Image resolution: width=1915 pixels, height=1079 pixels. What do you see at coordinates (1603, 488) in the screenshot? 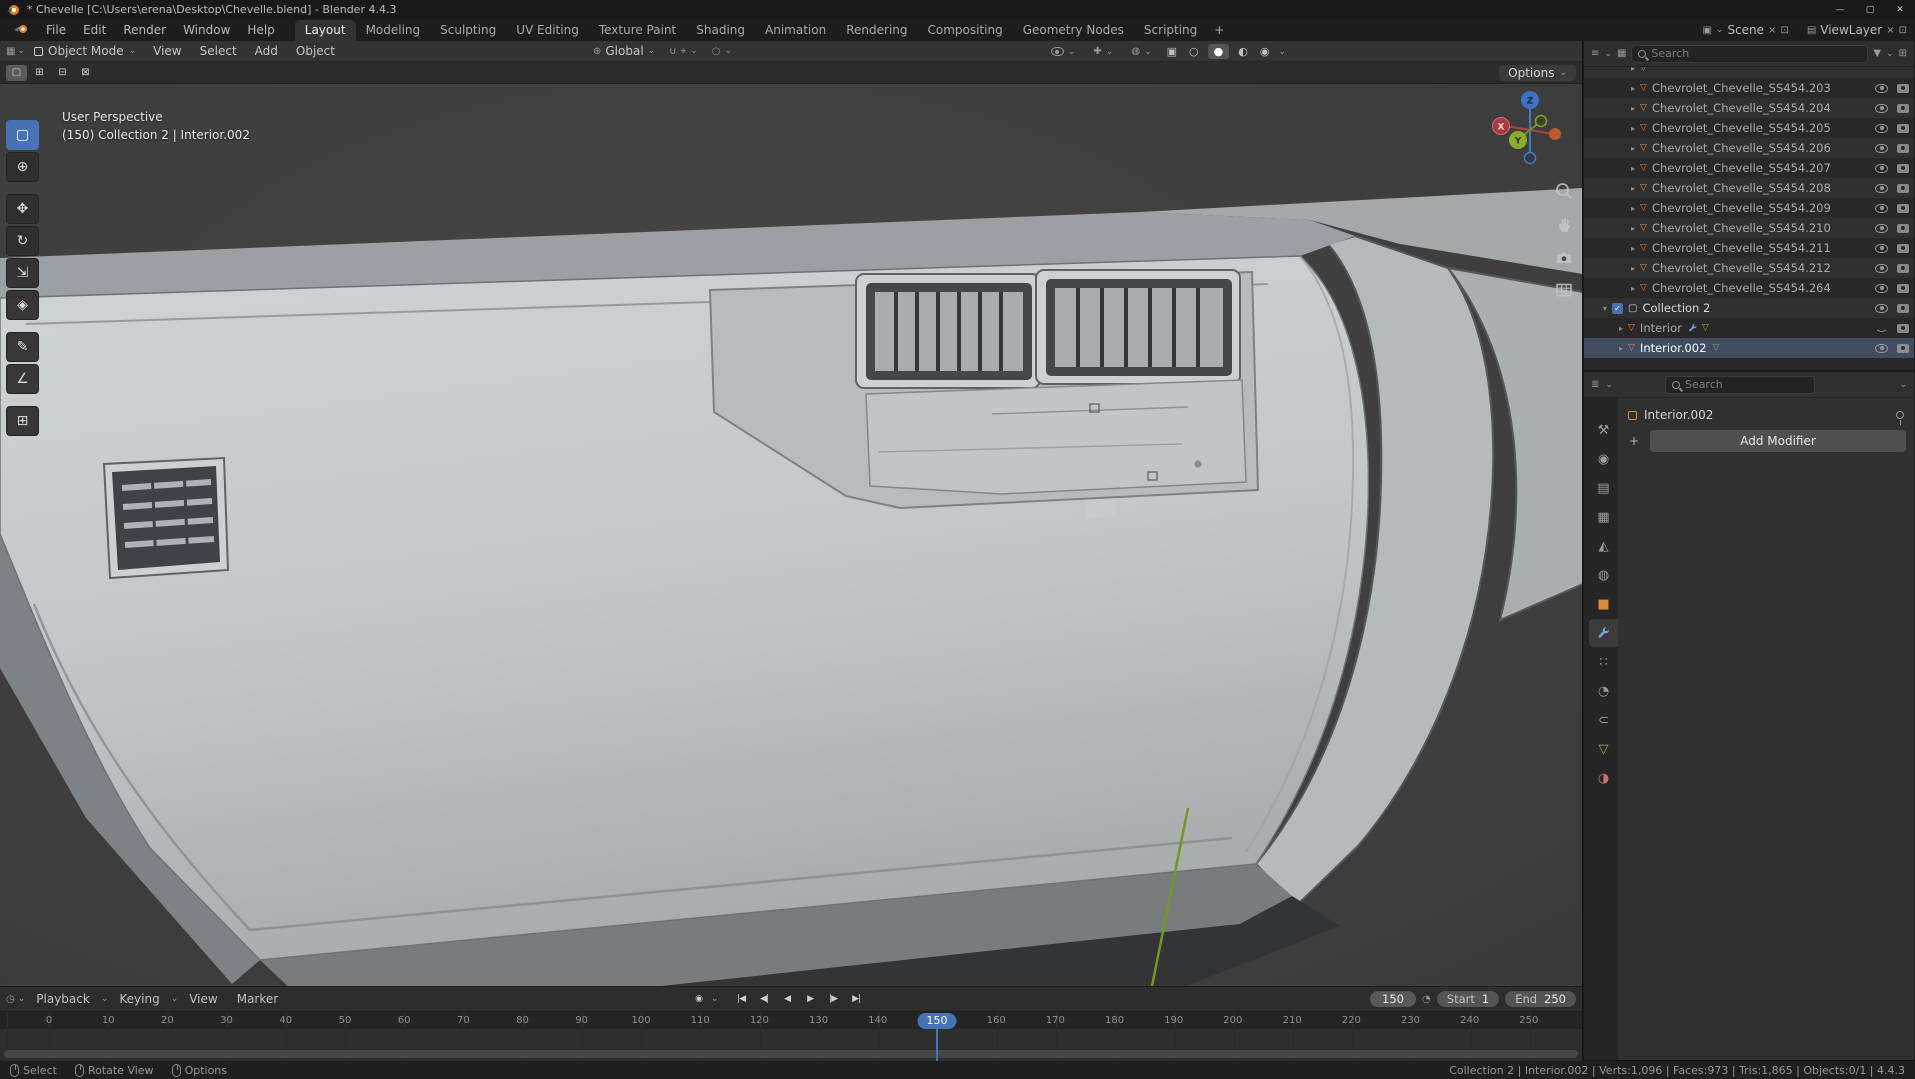
I see `output-tab: ▤` at bounding box center [1603, 488].